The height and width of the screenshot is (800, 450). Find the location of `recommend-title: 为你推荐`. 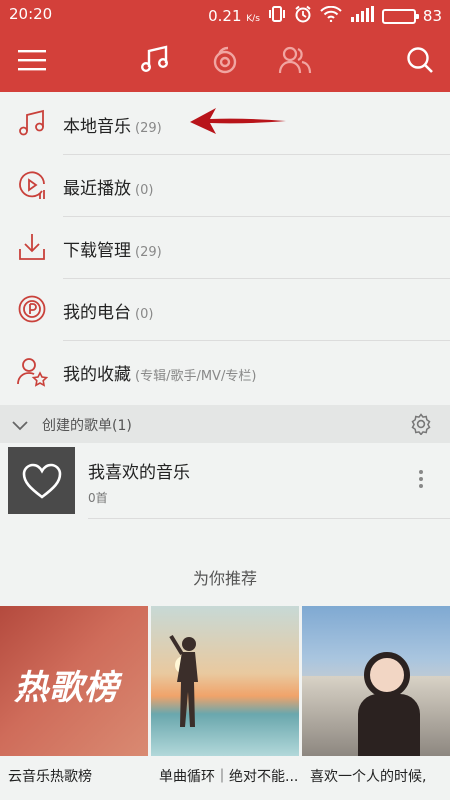

recommend-title: 为你推荐 is located at coordinates (224, 578).